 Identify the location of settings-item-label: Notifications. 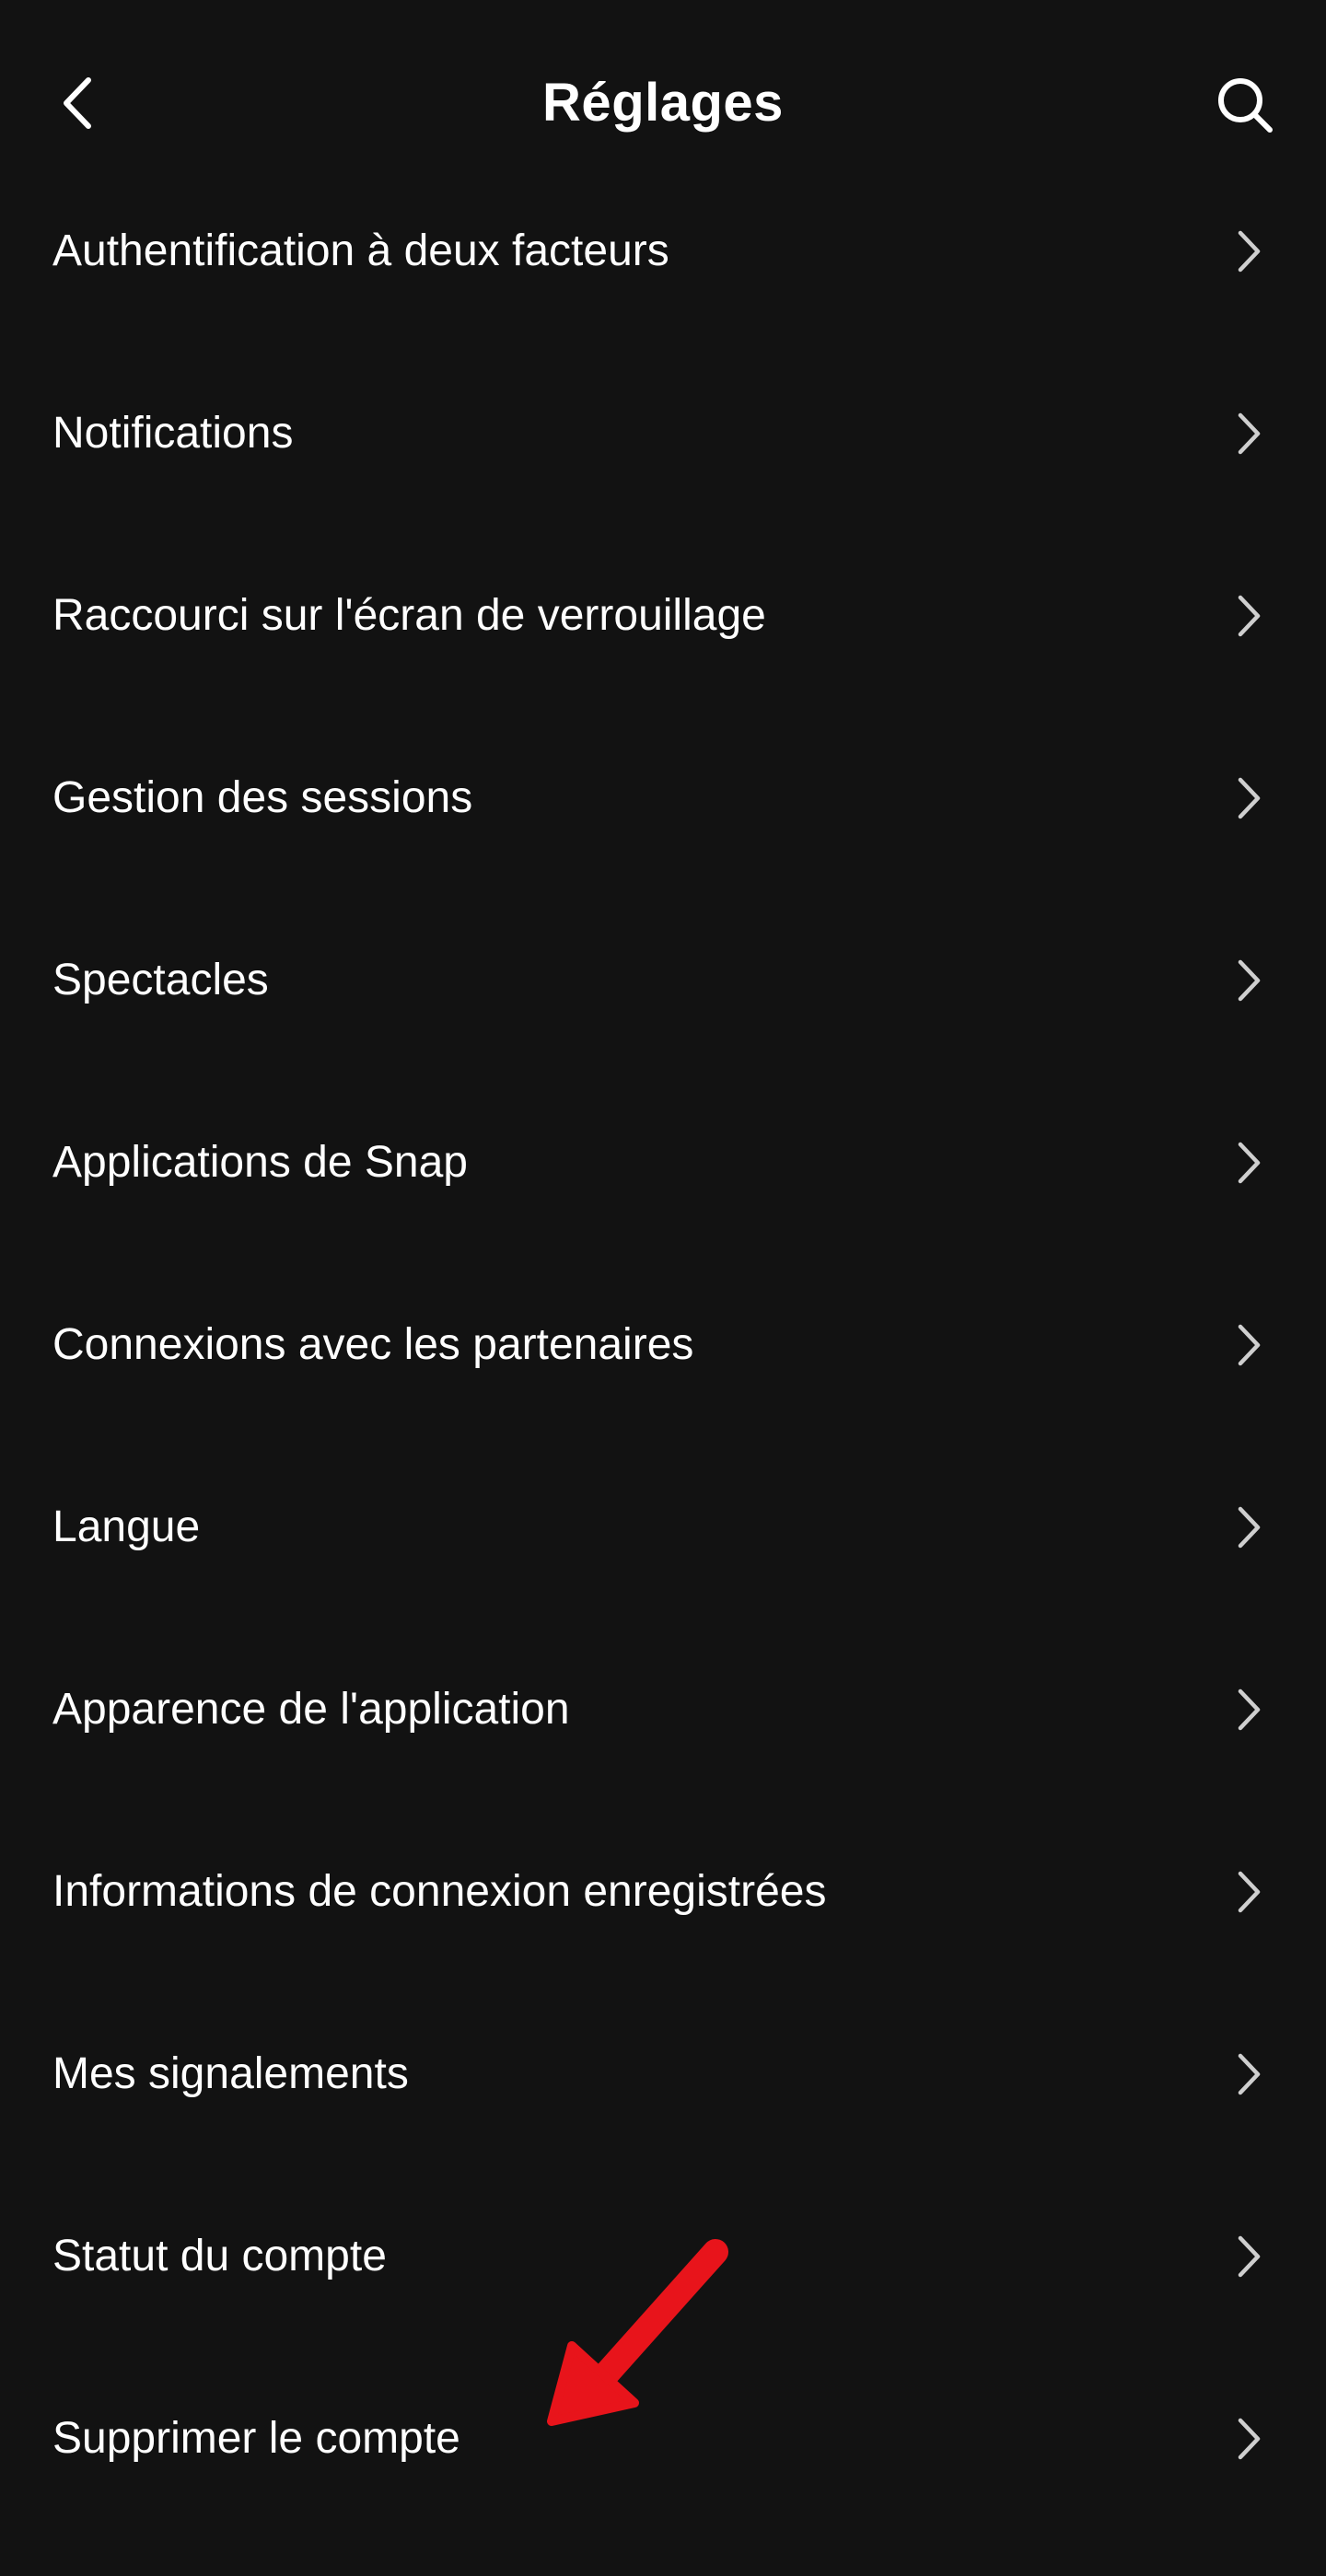
(173, 433).